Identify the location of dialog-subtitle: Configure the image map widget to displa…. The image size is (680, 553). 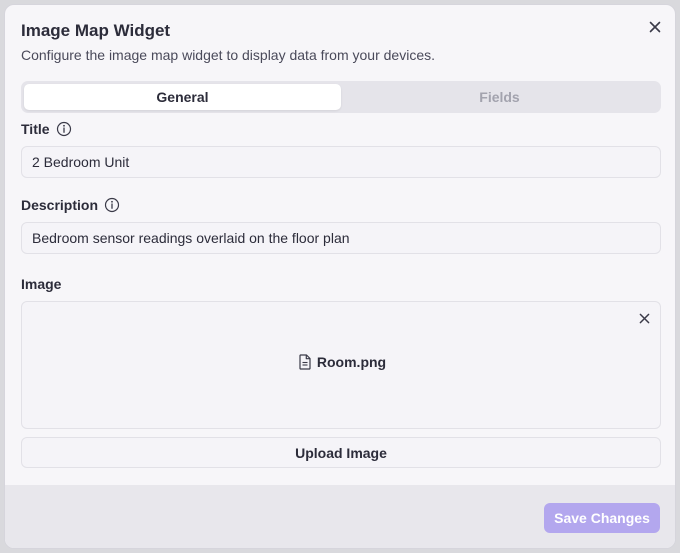
(228, 55).